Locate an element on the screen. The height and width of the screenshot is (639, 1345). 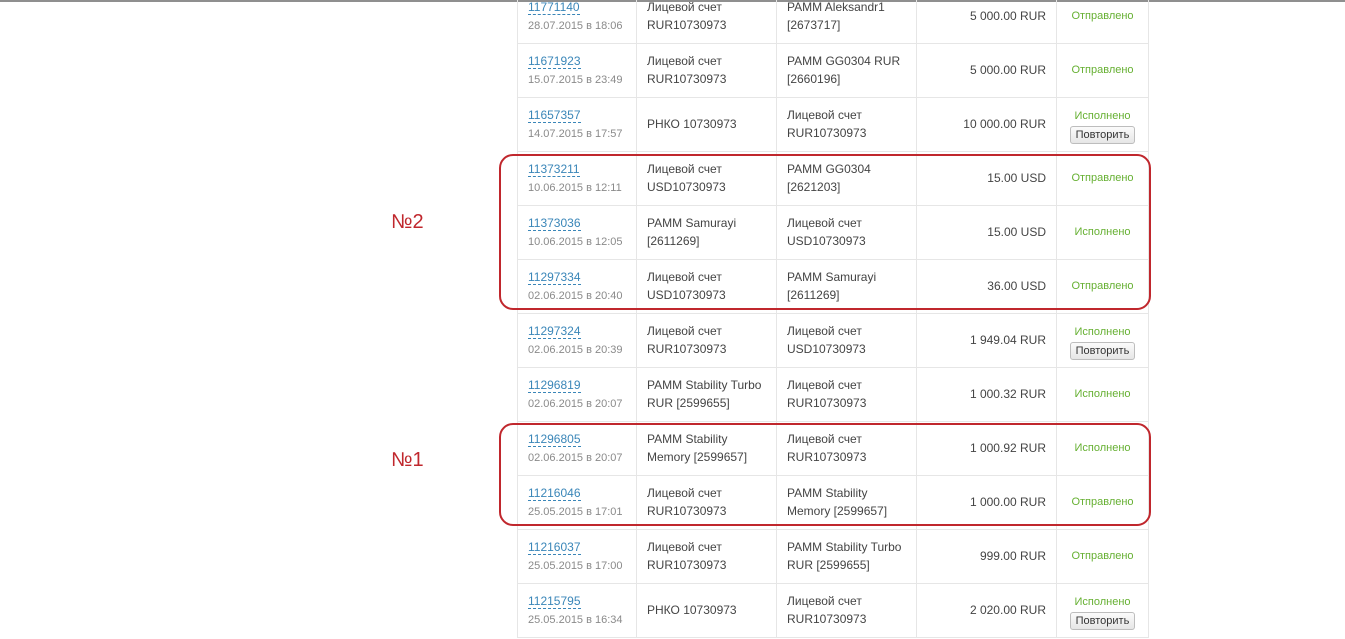
transaction-id-cell: 11216037 25.05.2015 в 17:00 is located at coordinates (577, 556).